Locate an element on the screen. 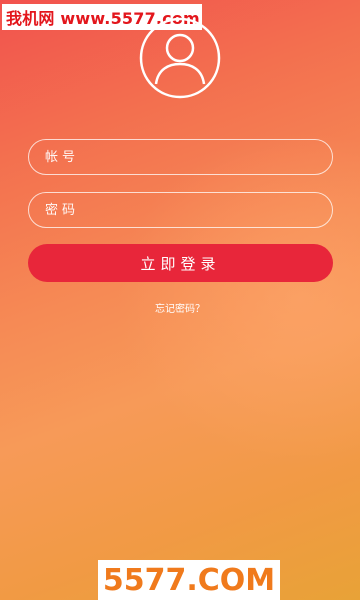  account-field is located at coordinates (180, 157).